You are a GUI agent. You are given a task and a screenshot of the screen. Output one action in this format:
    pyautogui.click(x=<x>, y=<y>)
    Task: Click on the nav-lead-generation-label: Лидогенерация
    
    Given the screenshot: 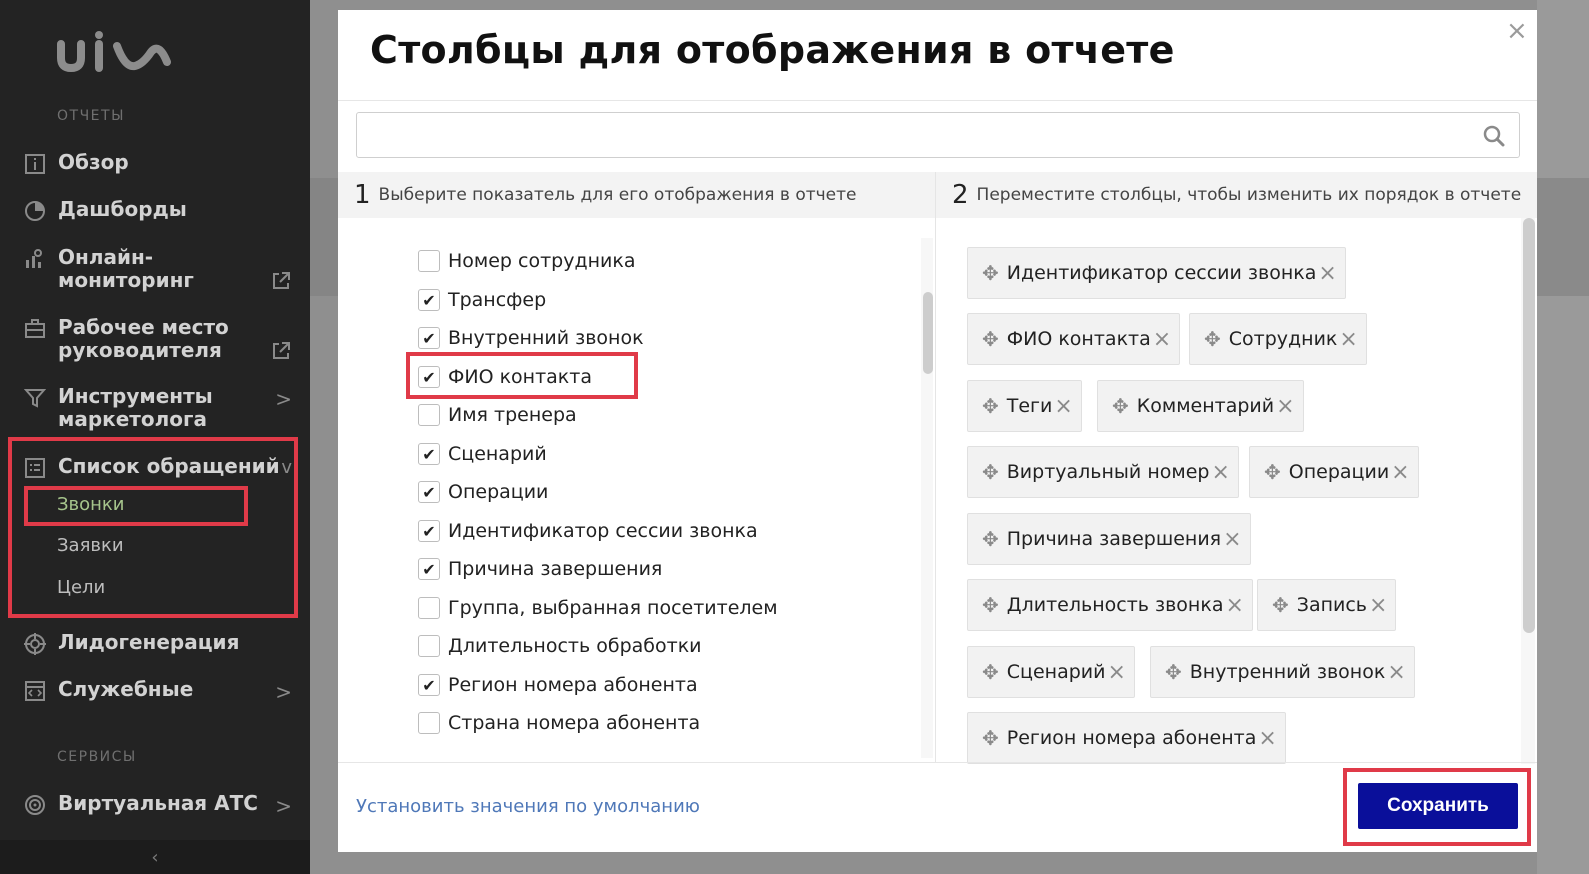 What is the action you would take?
    pyautogui.click(x=149, y=642)
    